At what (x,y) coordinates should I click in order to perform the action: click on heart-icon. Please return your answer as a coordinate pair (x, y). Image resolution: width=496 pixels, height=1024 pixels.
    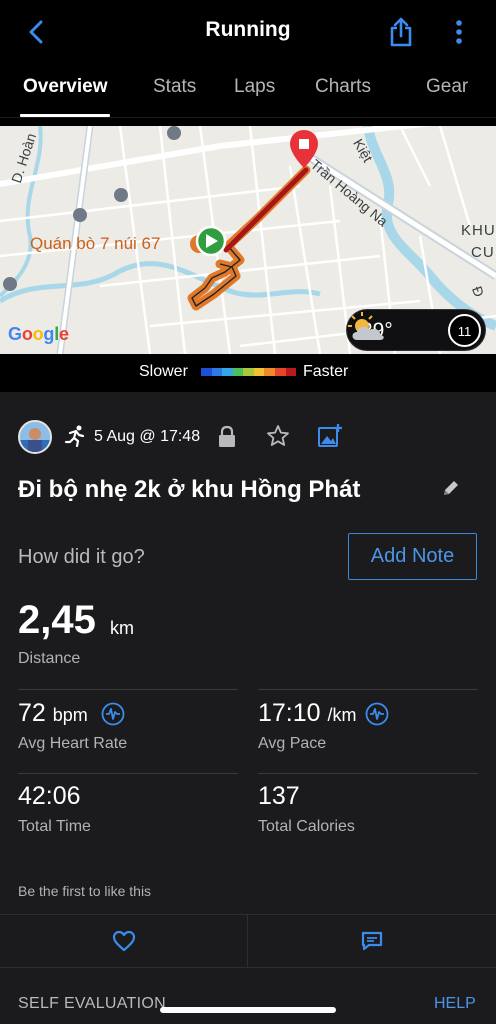
    Looking at the image, I should click on (123, 941).